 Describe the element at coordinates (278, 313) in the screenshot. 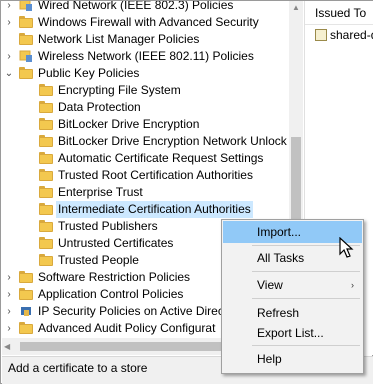

I see `context-menu-item-label: Refresh` at that location.